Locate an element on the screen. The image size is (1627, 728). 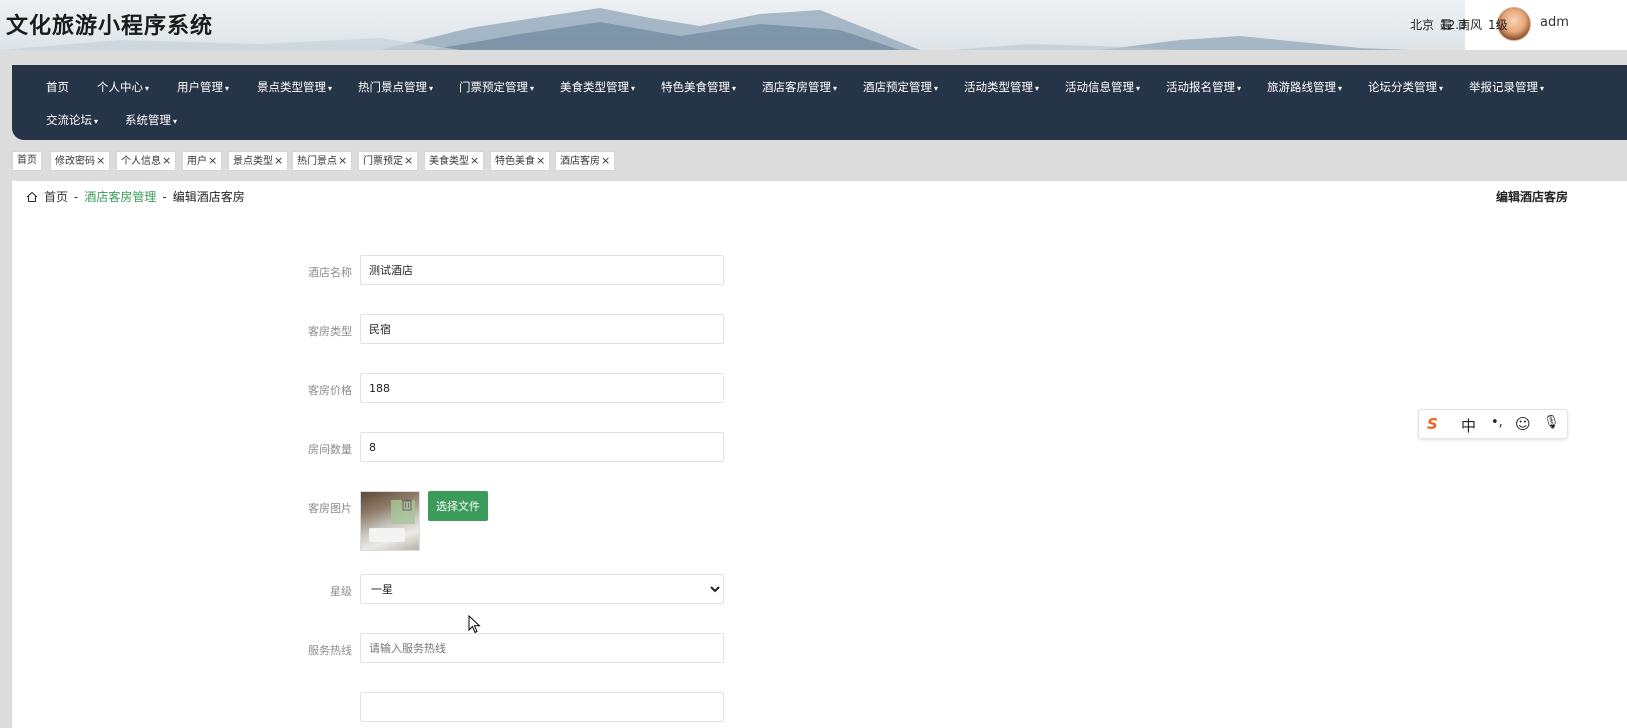
tab-label: 个人信息 is located at coordinates (141, 161).